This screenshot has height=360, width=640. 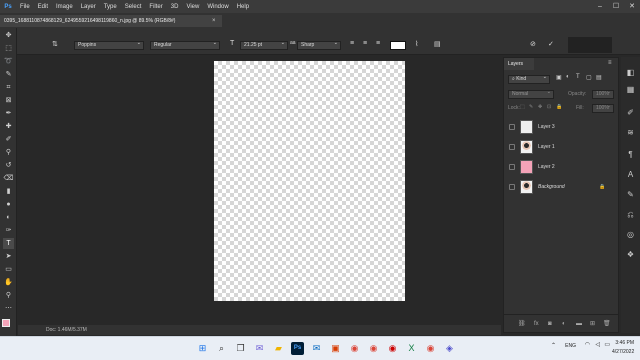 What do you see at coordinates (354, 348) in the screenshot?
I see `chrome-icon: ◉` at bounding box center [354, 348].